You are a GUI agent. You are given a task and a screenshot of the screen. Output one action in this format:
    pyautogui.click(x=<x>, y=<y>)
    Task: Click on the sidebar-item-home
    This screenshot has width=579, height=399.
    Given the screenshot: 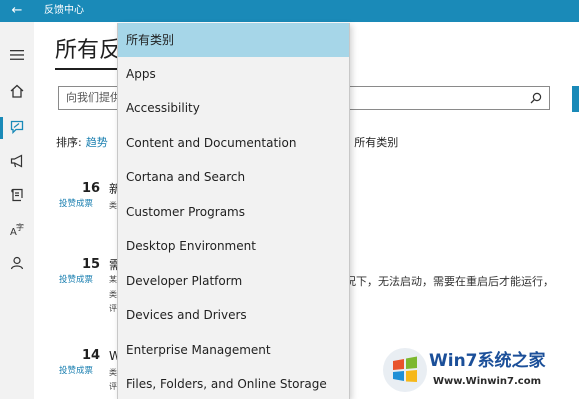 What is the action you would take?
    pyautogui.click(x=17, y=91)
    